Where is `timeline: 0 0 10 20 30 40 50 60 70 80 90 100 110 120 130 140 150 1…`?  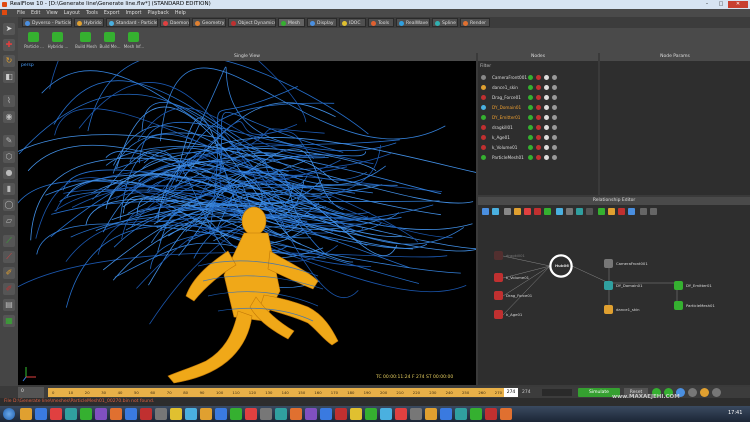
timeline: 0 0 10 20 30 40 50 60 70 80 90 100 110 120 130 140 150 1… is located at coordinates (297, 392).